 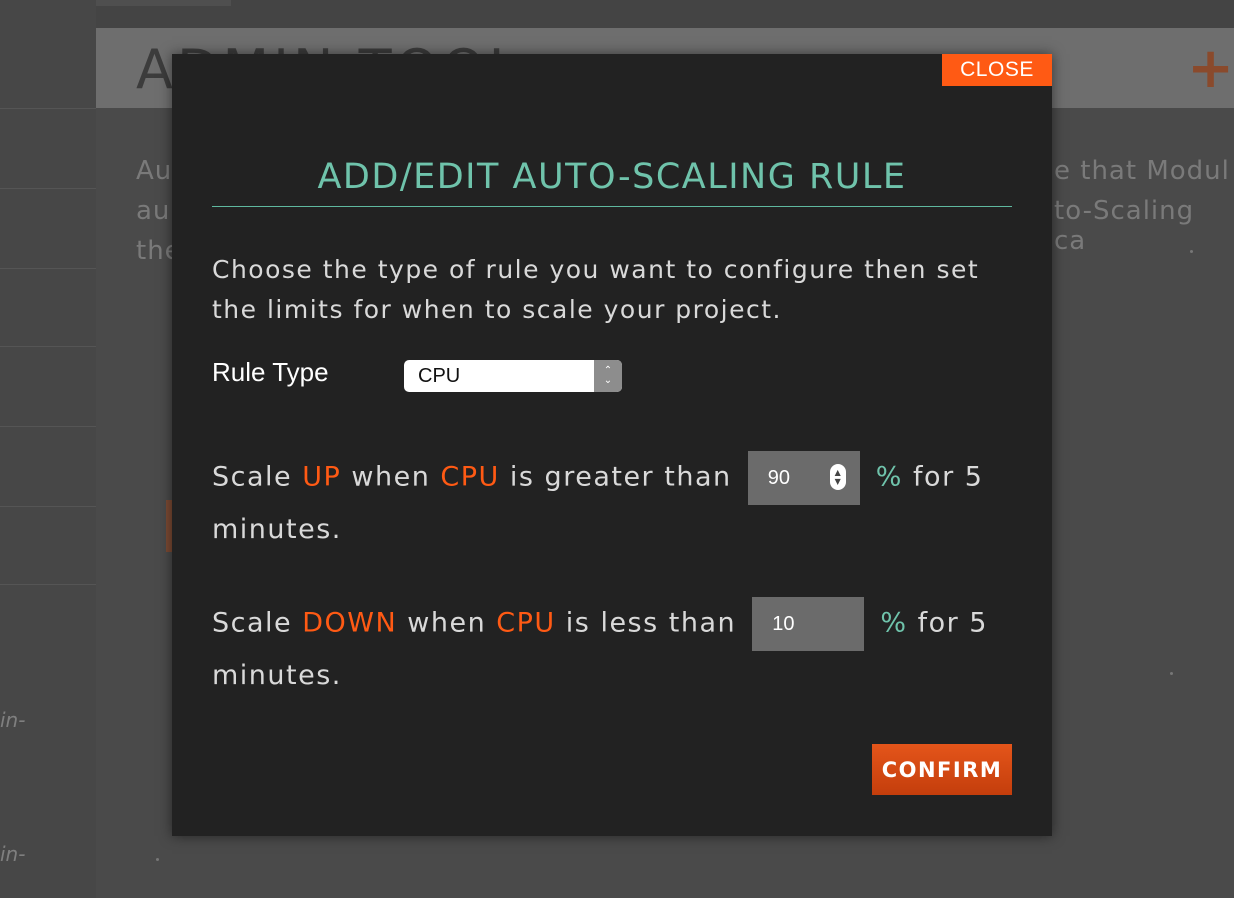 What do you see at coordinates (620, 477) in the screenshot?
I see `scale-up-comparison: is greater than` at bounding box center [620, 477].